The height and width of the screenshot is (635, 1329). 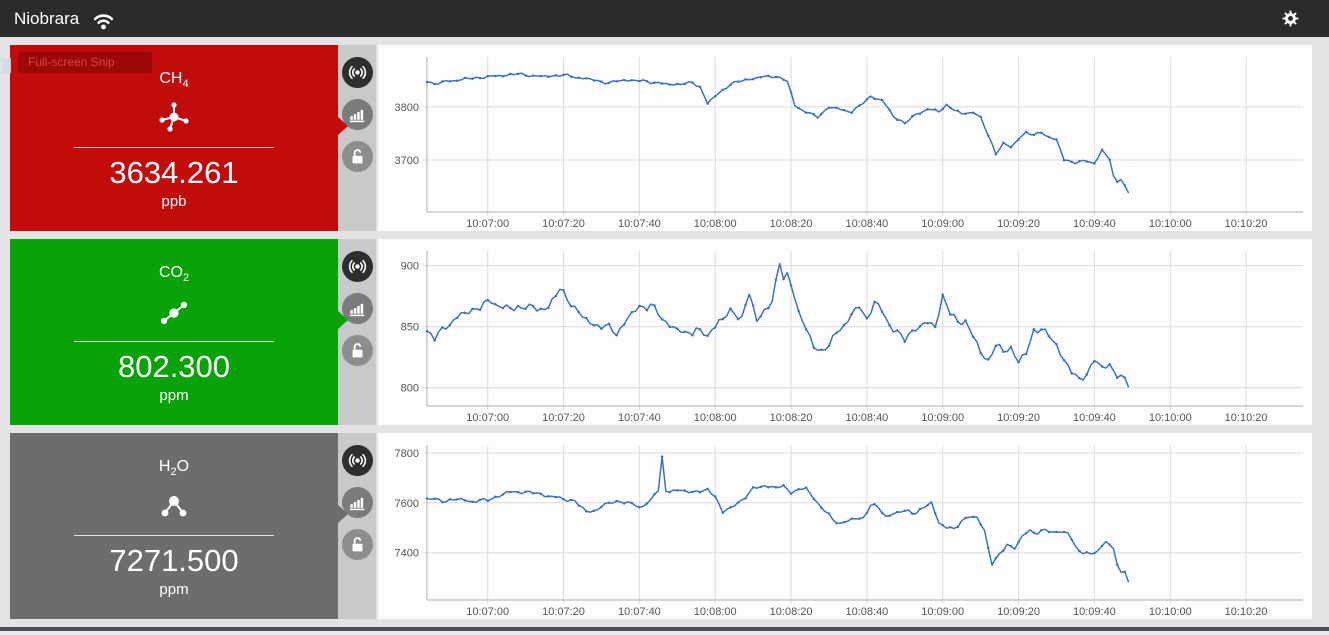 I want to click on gas-formula: CO2, so click(x=174, y=274).